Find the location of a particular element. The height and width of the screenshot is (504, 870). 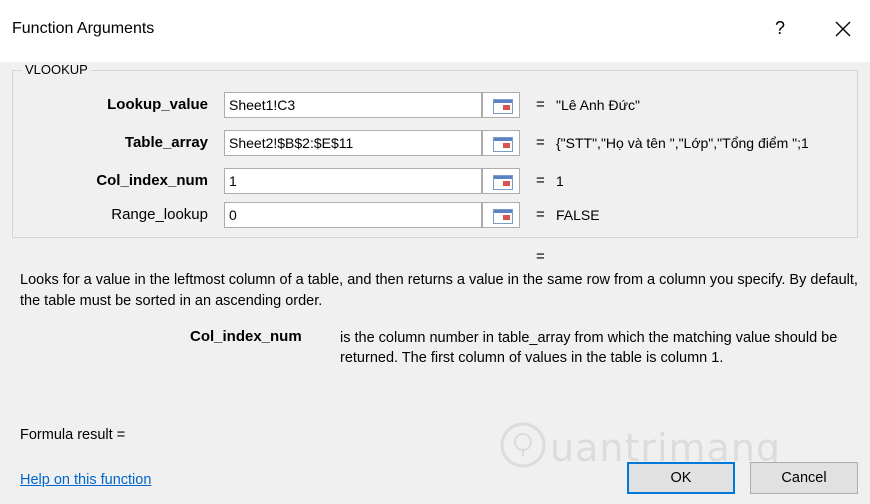

col-index-num-range-button is located at coordinates (501, 181).